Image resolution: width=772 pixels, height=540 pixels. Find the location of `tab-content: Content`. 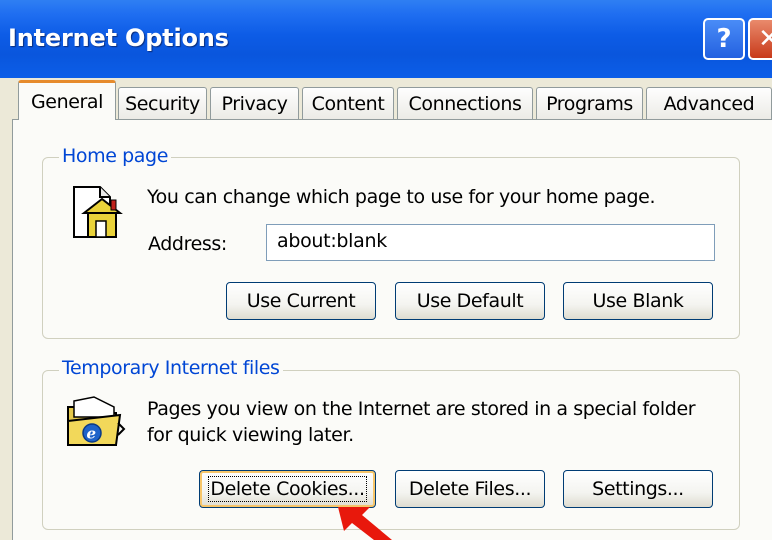

tab-content: Content is located at coordinates (348, 103).